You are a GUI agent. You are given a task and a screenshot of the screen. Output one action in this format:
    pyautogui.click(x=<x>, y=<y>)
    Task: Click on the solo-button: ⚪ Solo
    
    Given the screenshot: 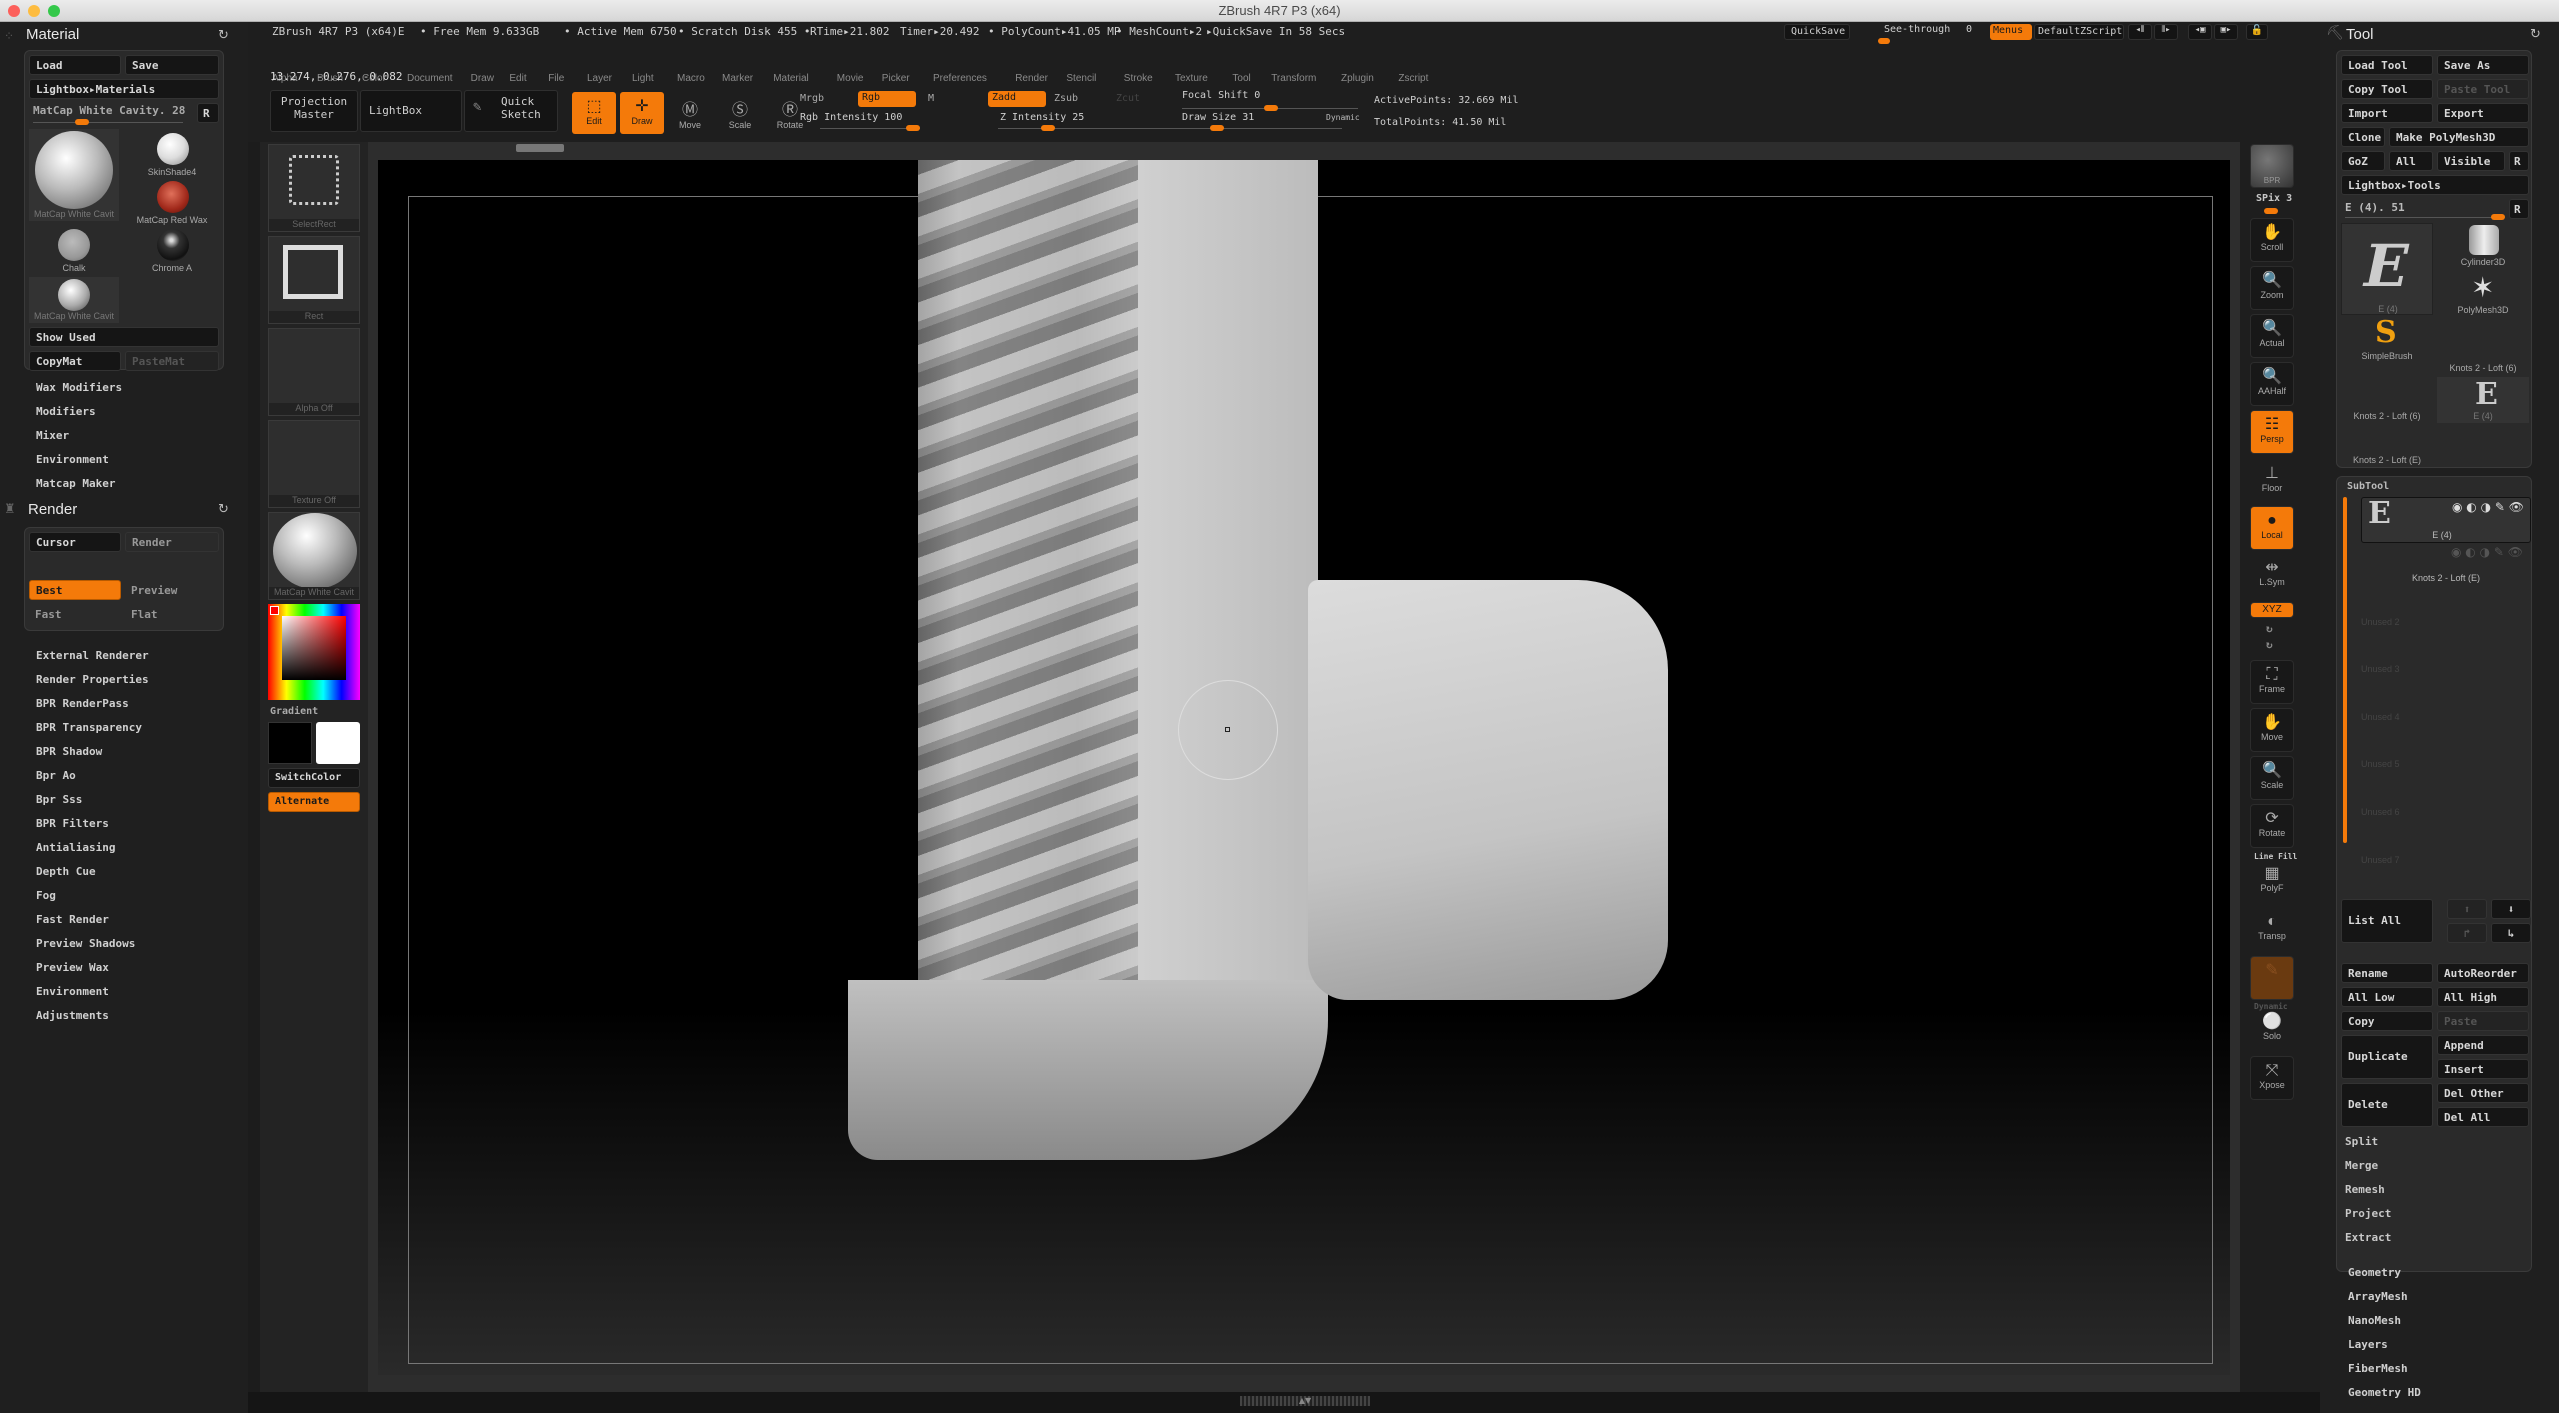 What is the action you would take?
    pyautogui.click(x=2272, y=1030)
    